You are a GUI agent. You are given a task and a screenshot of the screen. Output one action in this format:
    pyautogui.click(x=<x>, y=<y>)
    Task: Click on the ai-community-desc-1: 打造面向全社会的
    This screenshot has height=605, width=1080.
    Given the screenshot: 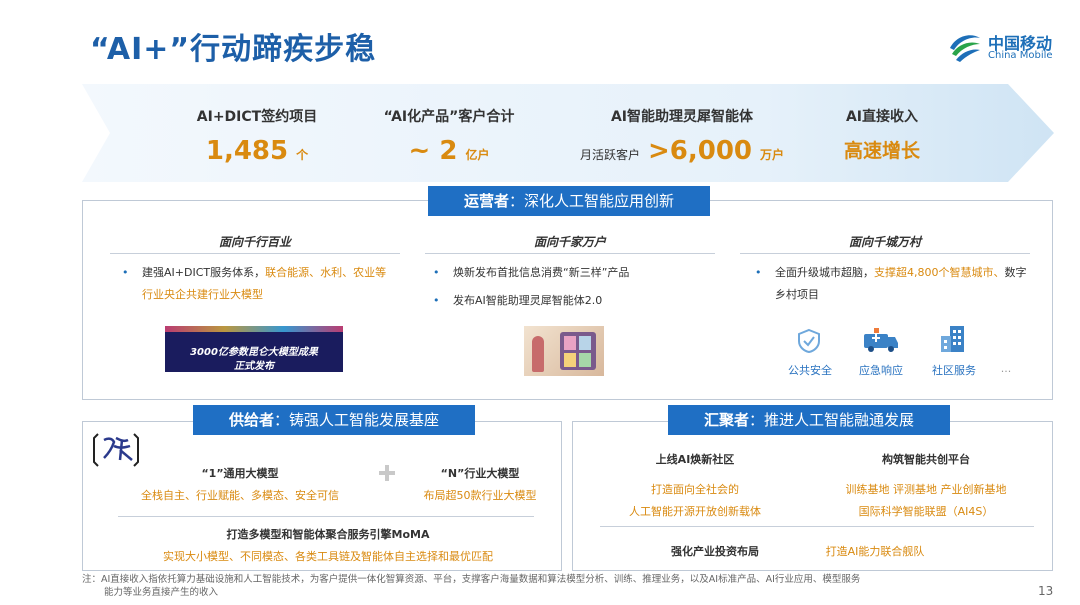 What is the action you would take?
    pyautogui.click(x=695, y=489)
    